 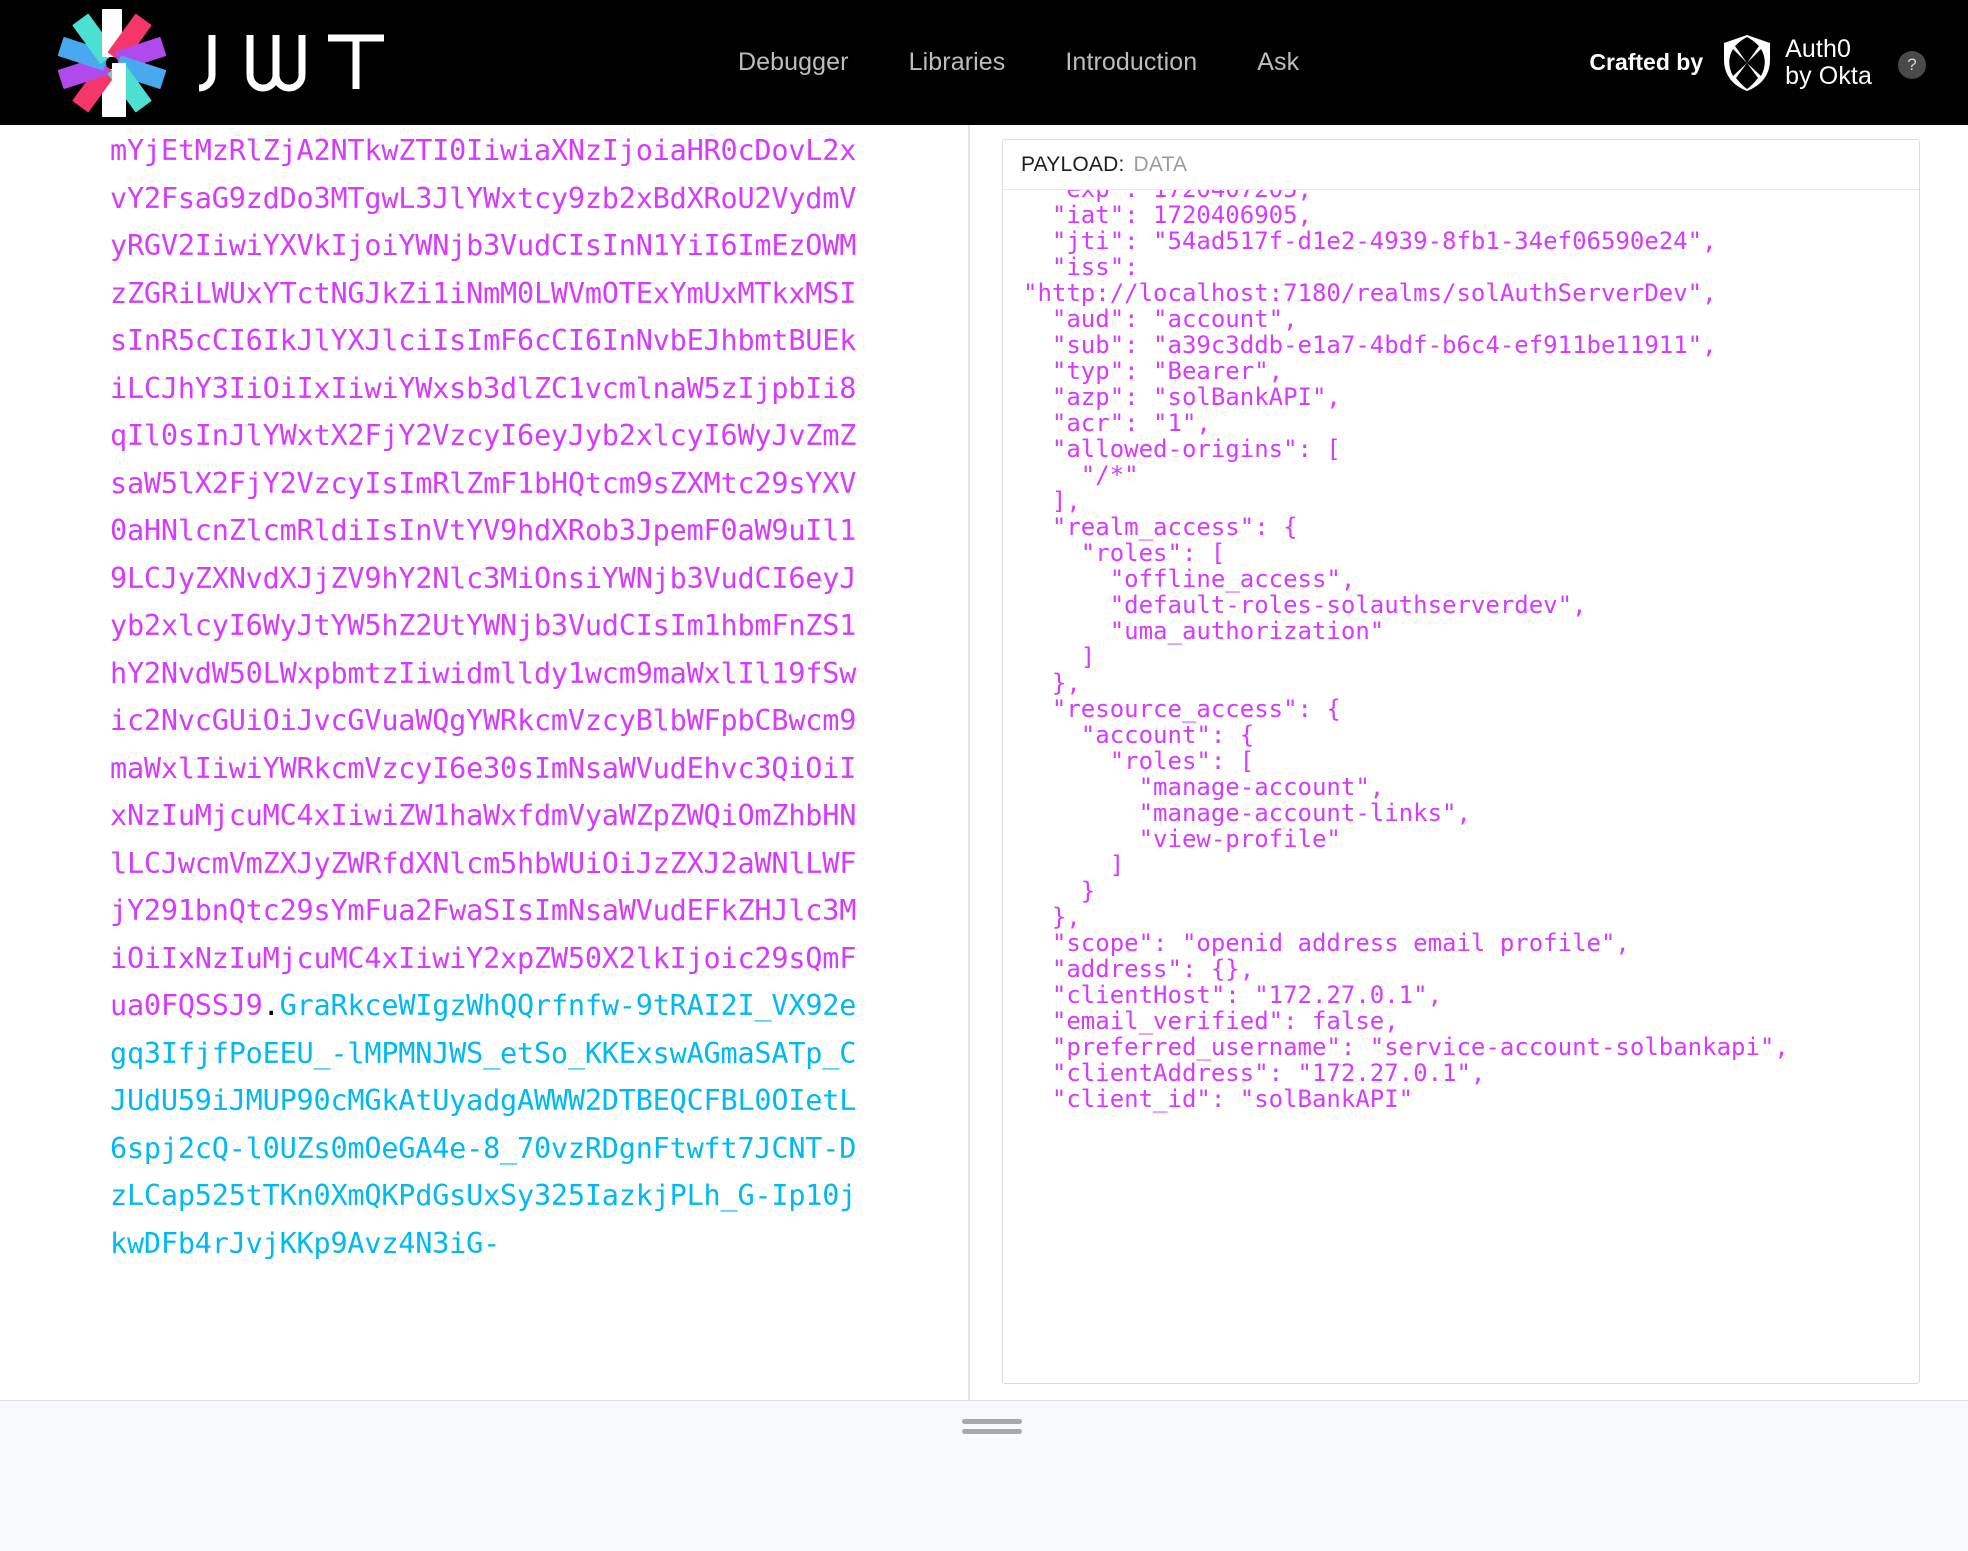 What do you see at coordinates (957, 62) in the screenshot?
I see `nav-link-libraries: Libraries` at bounding box center [957, 62].